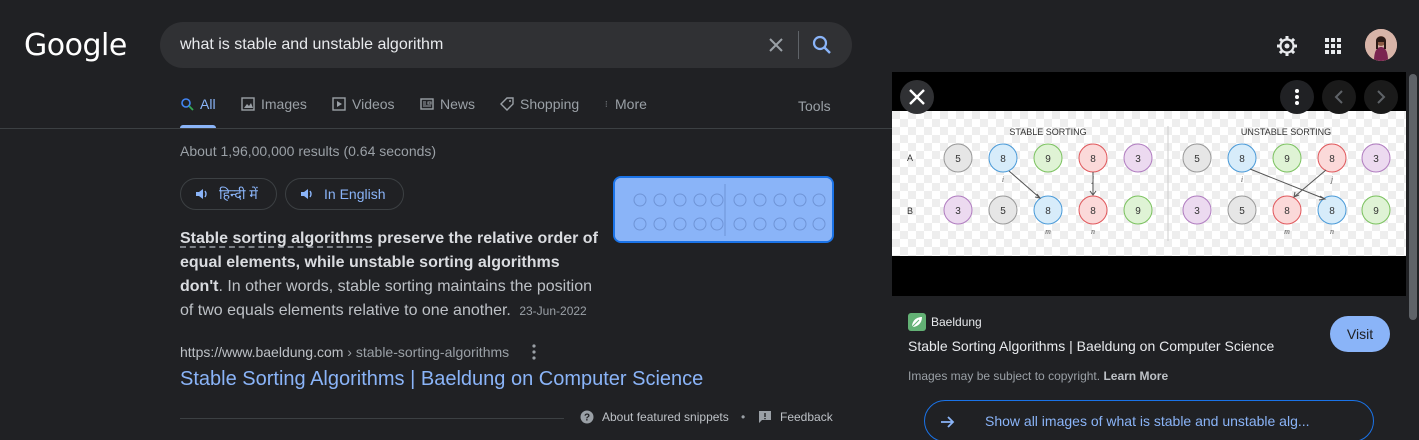 The image size is (1419, 440). I want to click on settings-button, so click(1287, 46).